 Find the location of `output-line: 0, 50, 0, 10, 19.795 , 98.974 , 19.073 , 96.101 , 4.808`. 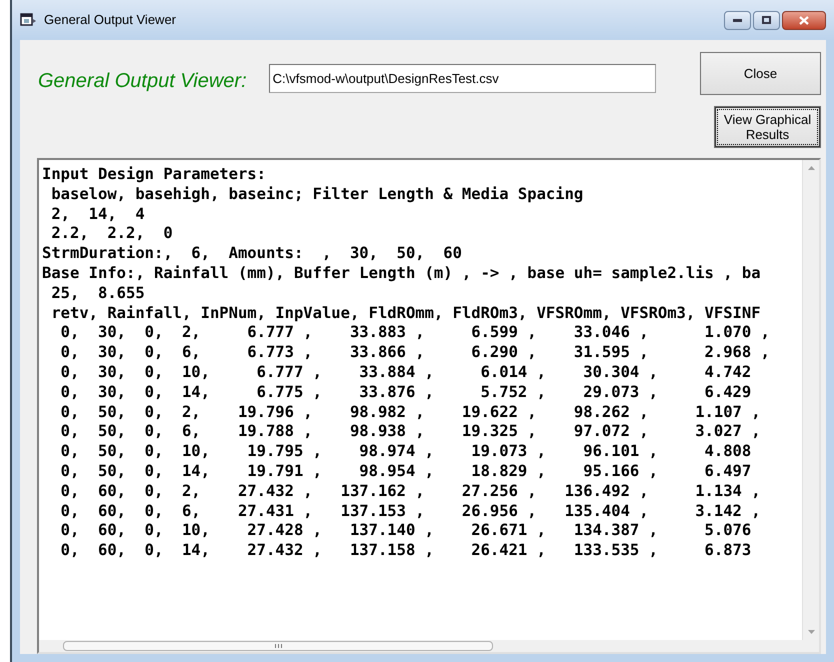

output-line: 0, 50, 0, 10, 19.795 , 98.974 , 19.073 , 96.101 , 4.808 is located at coordinates (406, 452).